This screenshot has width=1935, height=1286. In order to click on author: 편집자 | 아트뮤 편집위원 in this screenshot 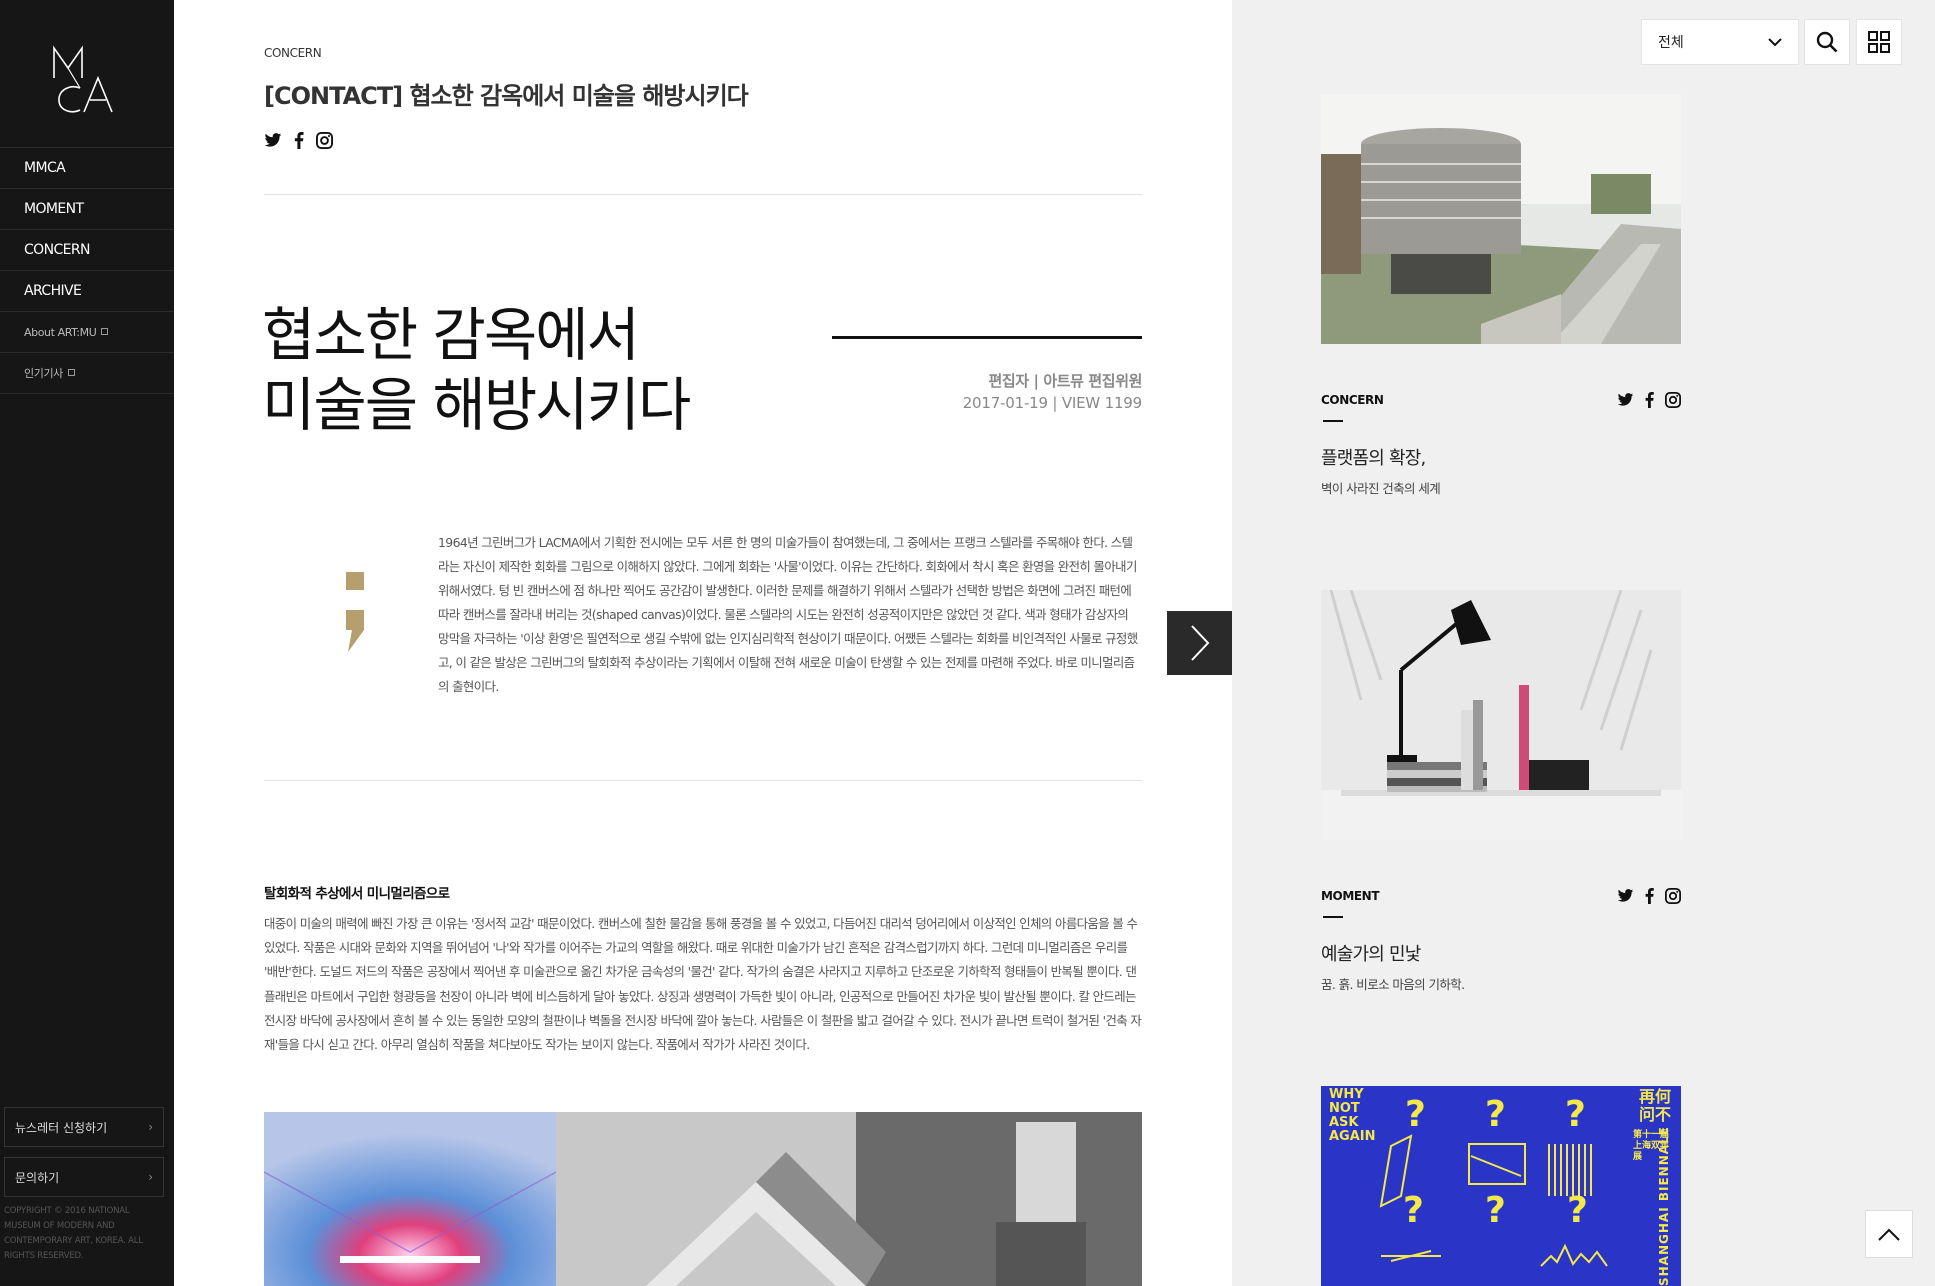, I will do `click(1065, 381)`.